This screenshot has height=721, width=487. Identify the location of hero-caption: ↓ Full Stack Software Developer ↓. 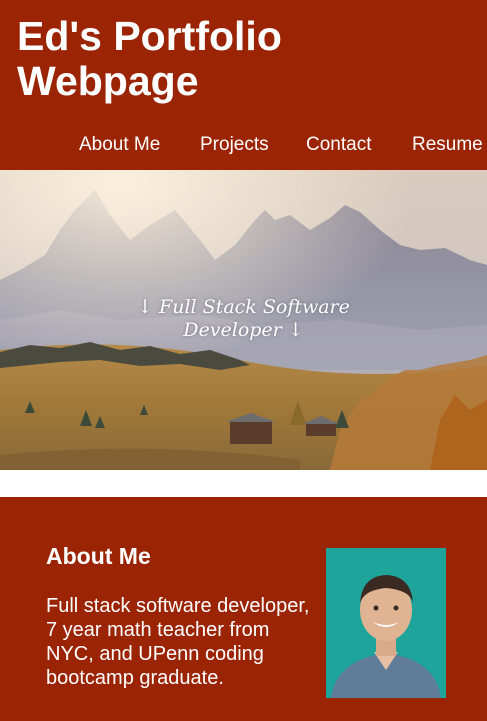
(243, 319).